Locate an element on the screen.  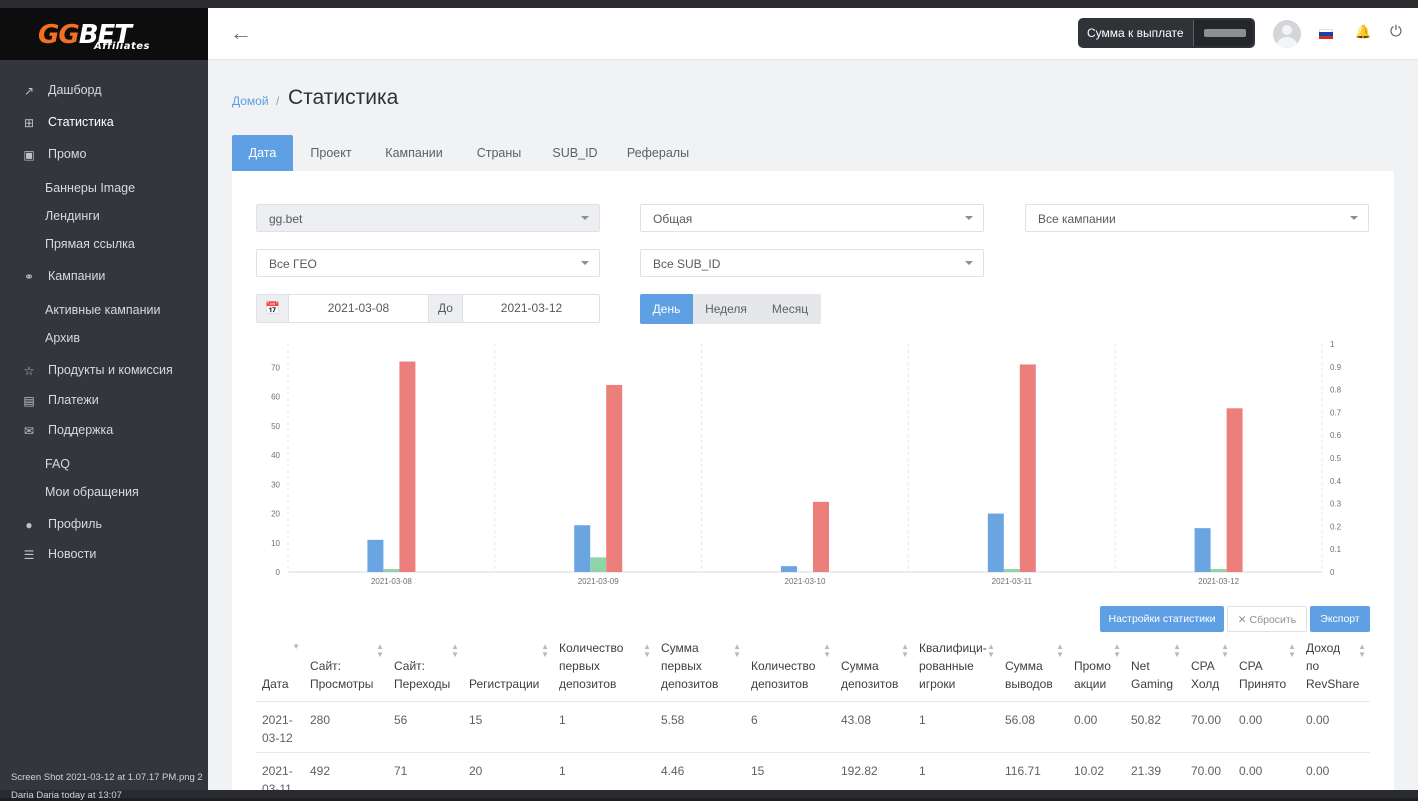
column-header: Промо акции ▲ ▼ is located at coordinates (1096, 667).